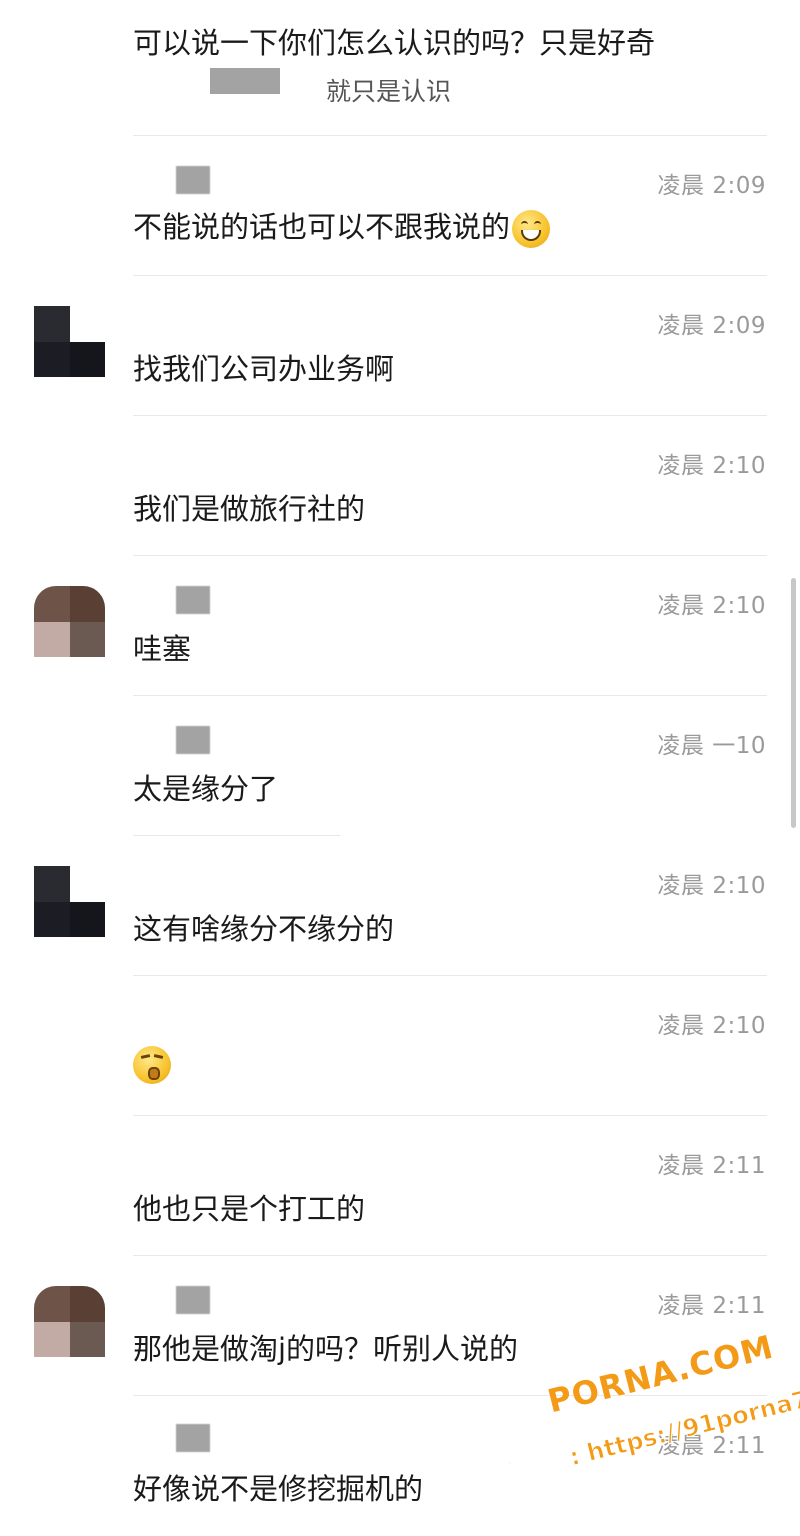  Describe the element at coordinates (793, 703) in the screenshot. I see `scrollbar` at that location.